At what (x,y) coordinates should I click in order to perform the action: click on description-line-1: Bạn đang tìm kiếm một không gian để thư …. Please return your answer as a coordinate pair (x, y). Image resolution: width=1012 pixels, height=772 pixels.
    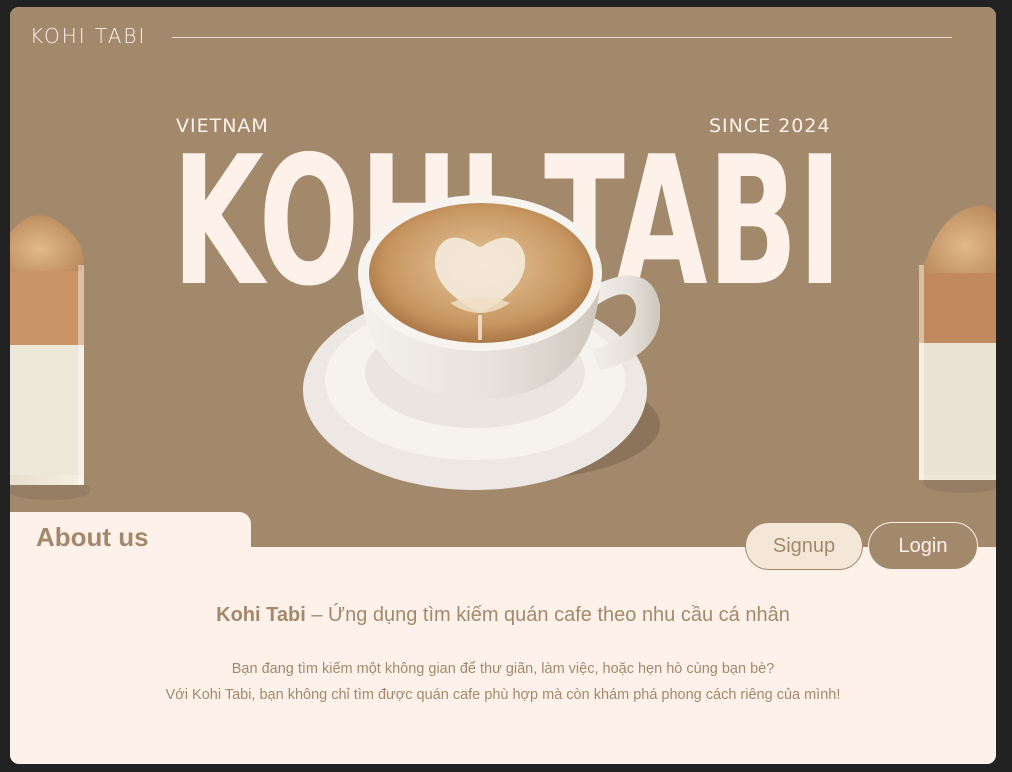
    Looking at the image, I should click on (503, 669).